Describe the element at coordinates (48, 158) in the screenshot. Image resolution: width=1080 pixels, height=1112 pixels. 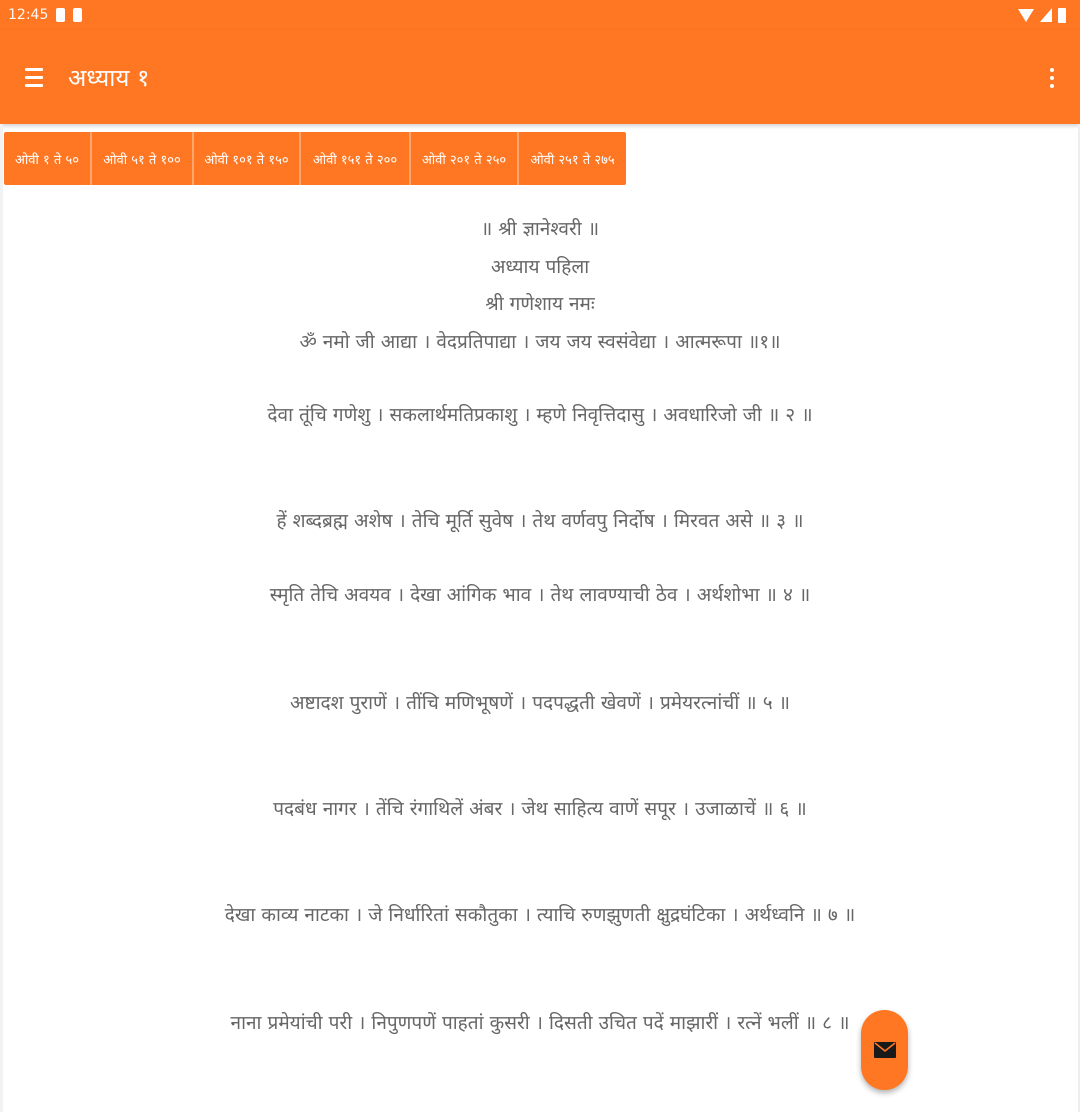
I see `tab-ovi-1-50: ओवी १ ते ५०` at that location.